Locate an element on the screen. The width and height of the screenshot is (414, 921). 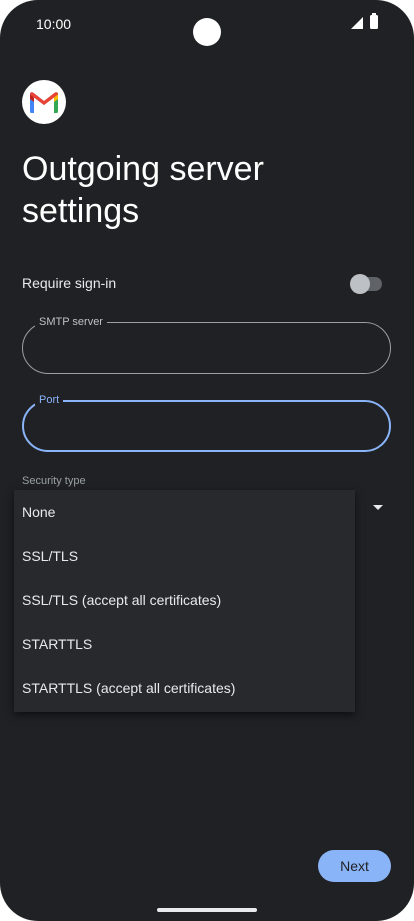
menu-option-none: None is located at coordinates (184, 512).